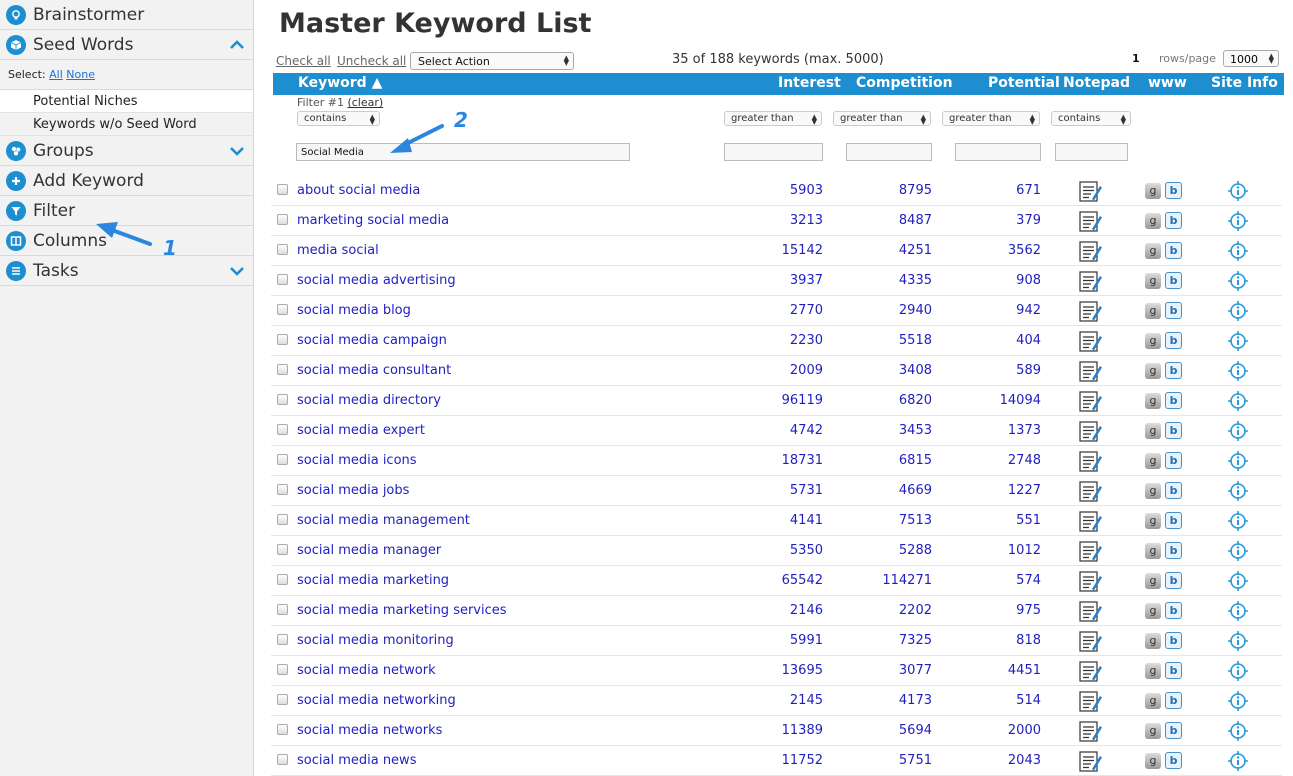 The height and width of the screenshot is (776, 1293). Describe the element at coordinates (882, 118) in the screenshot. I see `competition-filter-operator: greater than ▲ ▼` at that location.